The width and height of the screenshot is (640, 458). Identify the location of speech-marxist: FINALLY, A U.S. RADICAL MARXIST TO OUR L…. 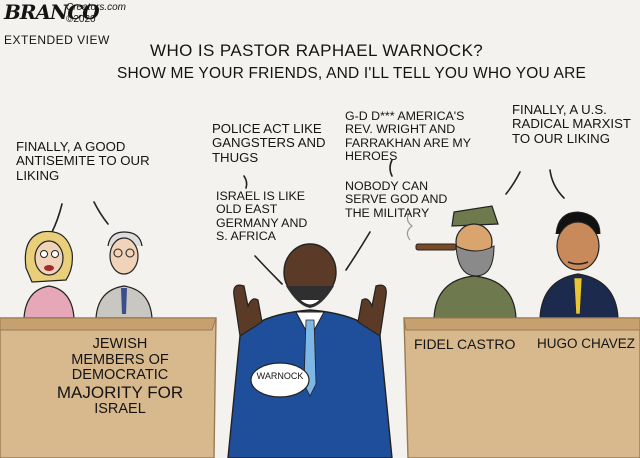
(571, 124).